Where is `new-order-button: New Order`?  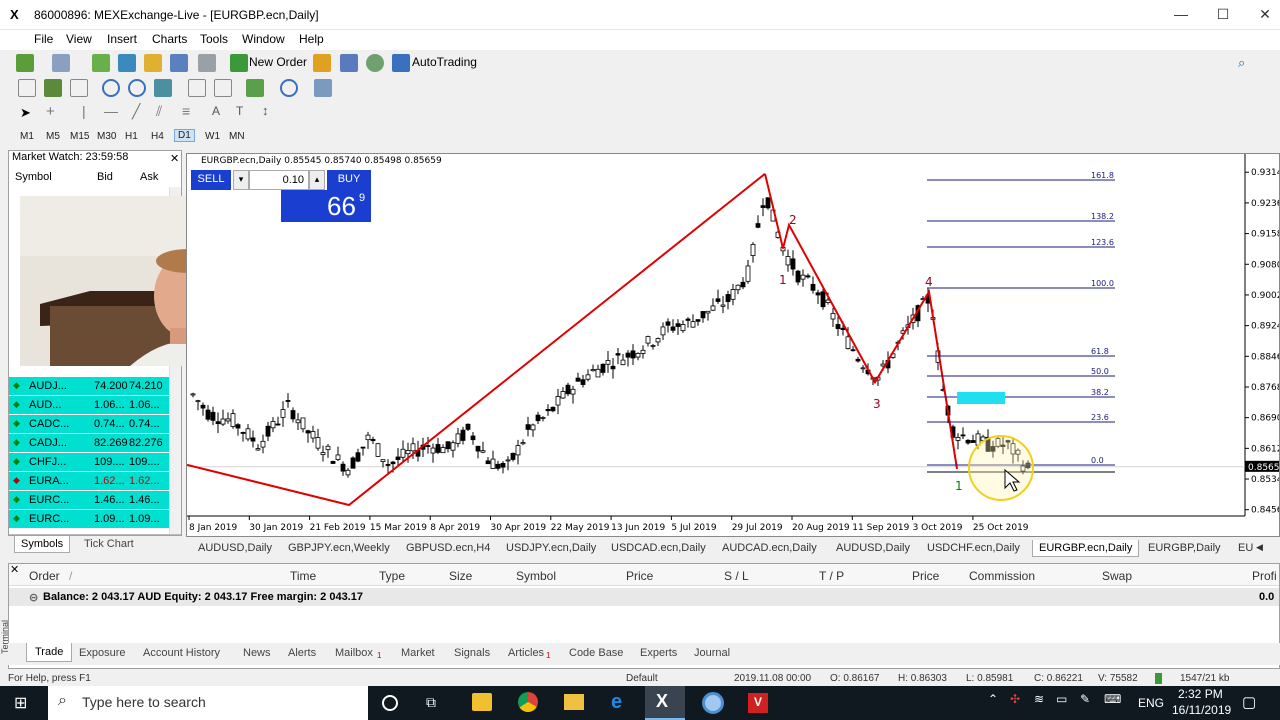 new-order-button: New Order is located at coordinates (278, 62).